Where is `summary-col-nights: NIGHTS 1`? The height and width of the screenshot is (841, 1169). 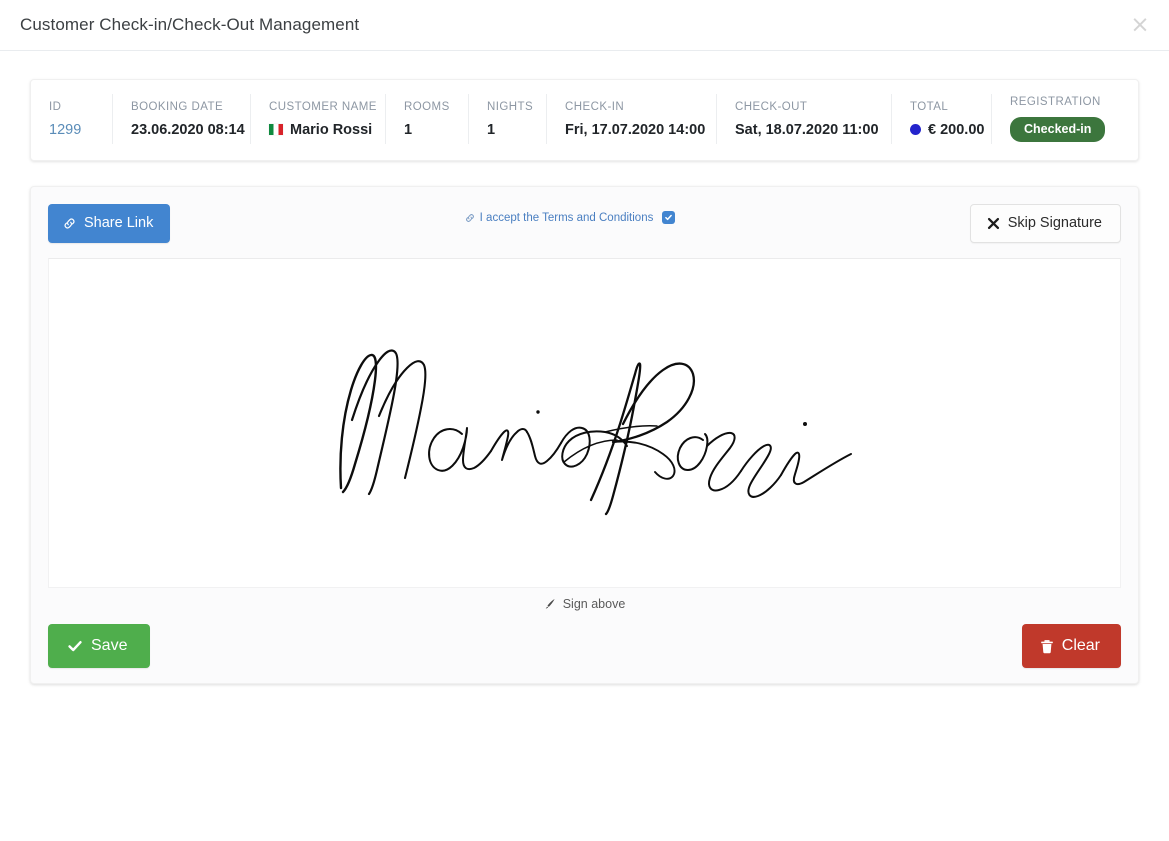
summary-col-nights: NIGHTS 1 is located at coordinates (508, 119).